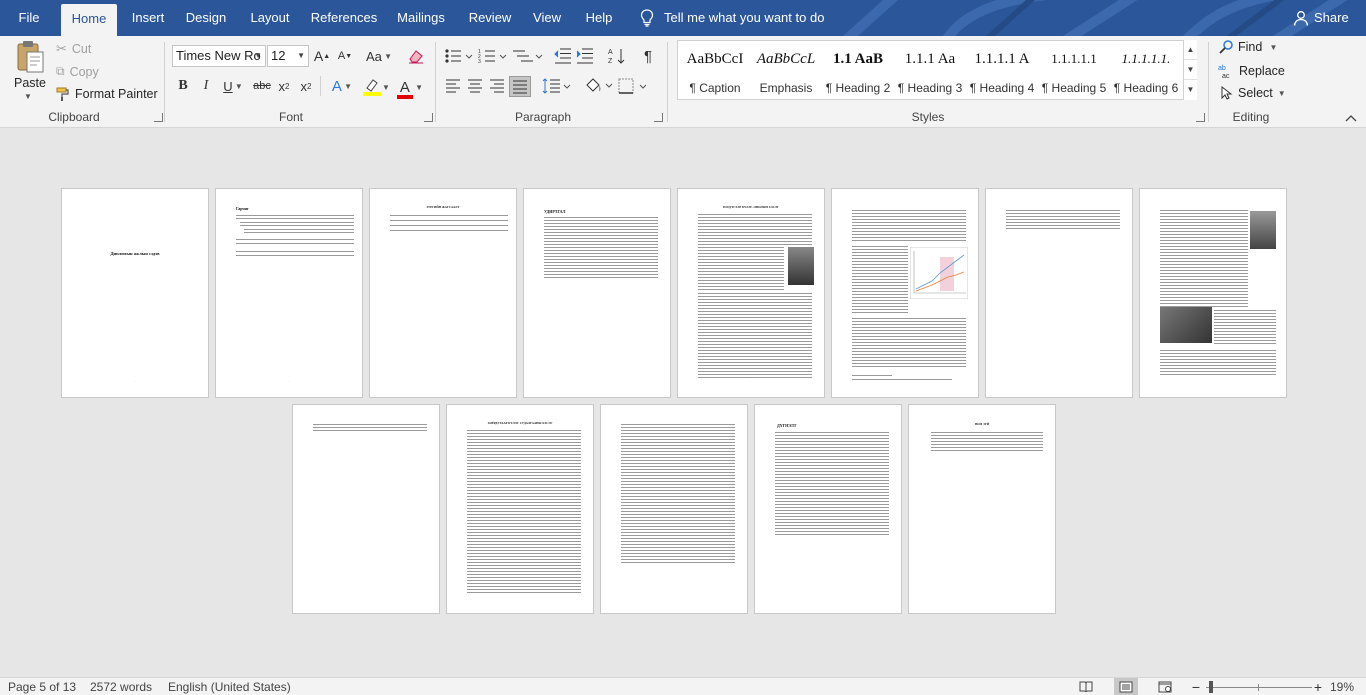  I want to click on ribbon-background-pattern, so click(1095, 18).